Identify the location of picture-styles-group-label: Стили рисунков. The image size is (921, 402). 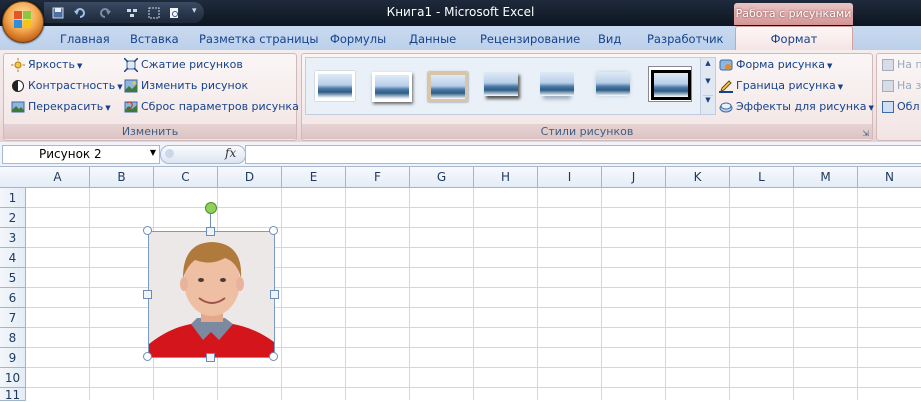
(587, 131).